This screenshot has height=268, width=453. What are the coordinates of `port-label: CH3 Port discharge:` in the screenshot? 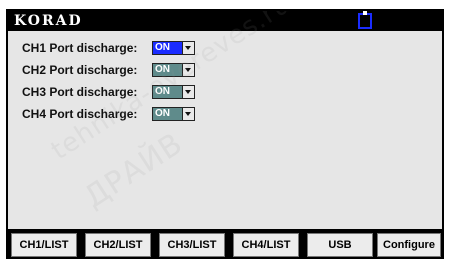 It's located at (80, 92).